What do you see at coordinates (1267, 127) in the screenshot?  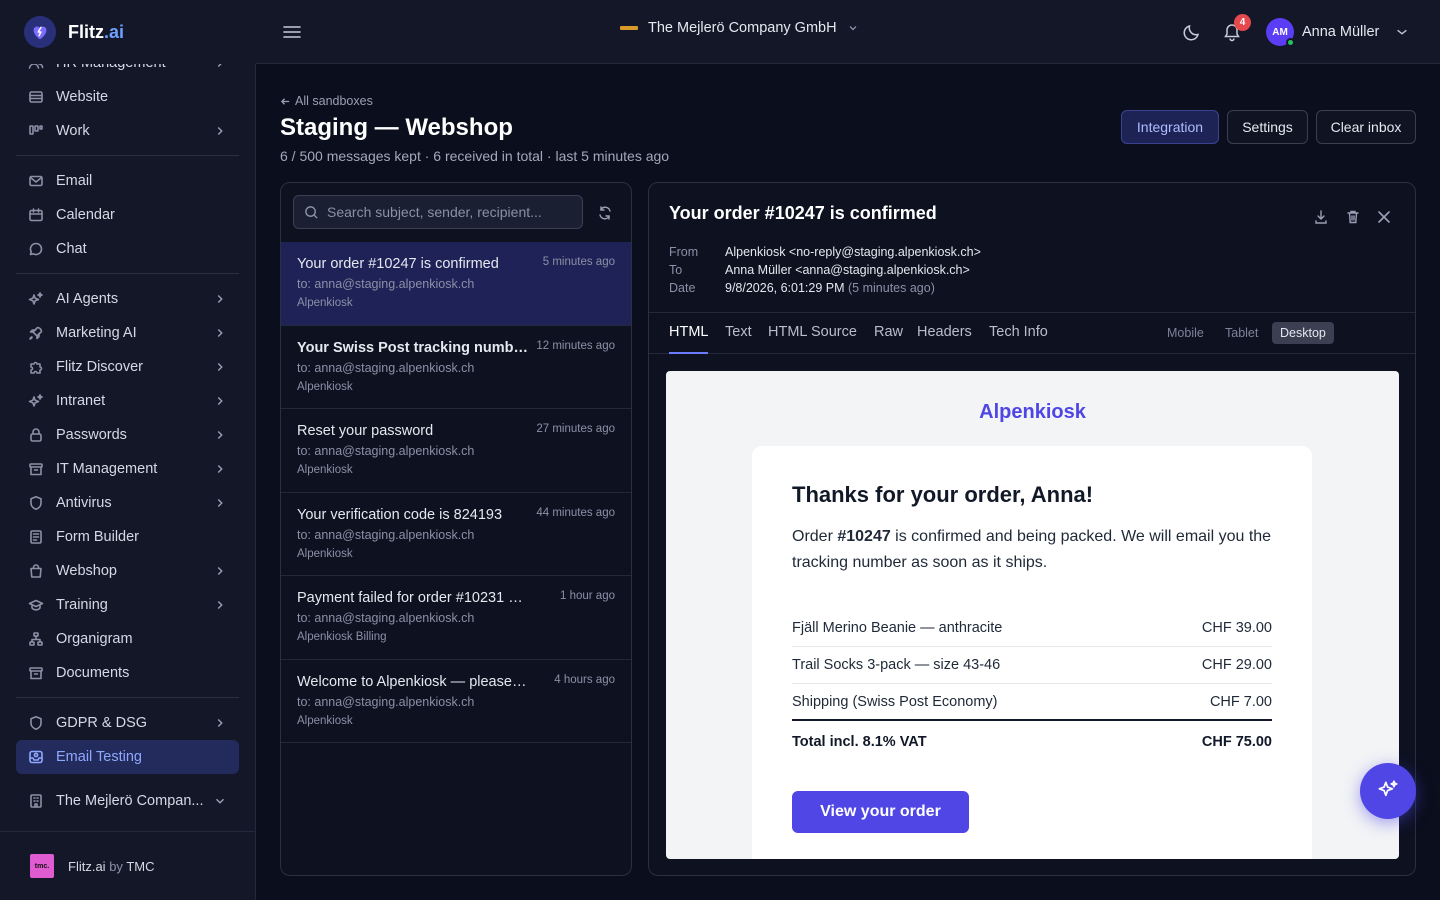 I see `settings-button: Settings` at bounding box center [1267, 127].